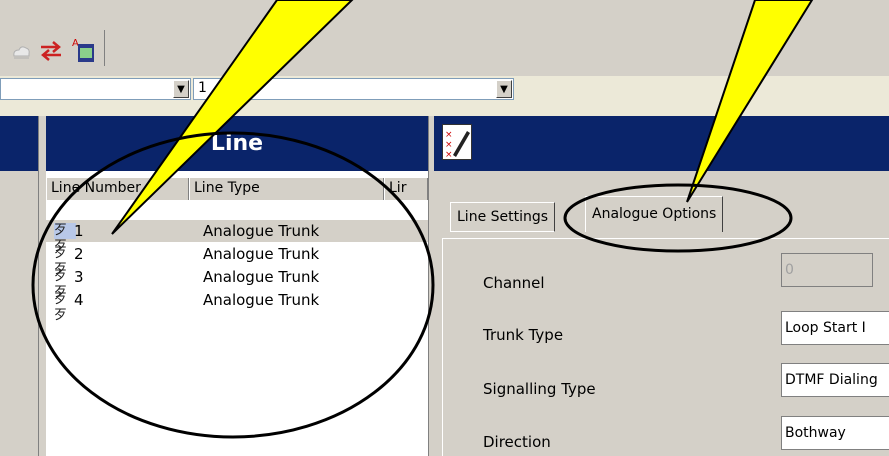 Image resolution: width=889 pixels, height=456 pixels. What do you see at coordinates (523, 335) in the screenshot?
I see `trunk-type-label: Trunk Type` at bounding box center [523, 335].